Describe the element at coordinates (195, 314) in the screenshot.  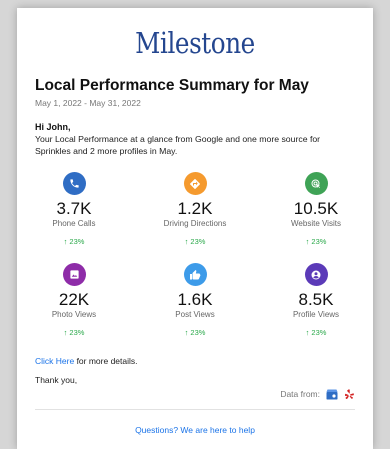
I see `metric-label: Post Views` at that location.